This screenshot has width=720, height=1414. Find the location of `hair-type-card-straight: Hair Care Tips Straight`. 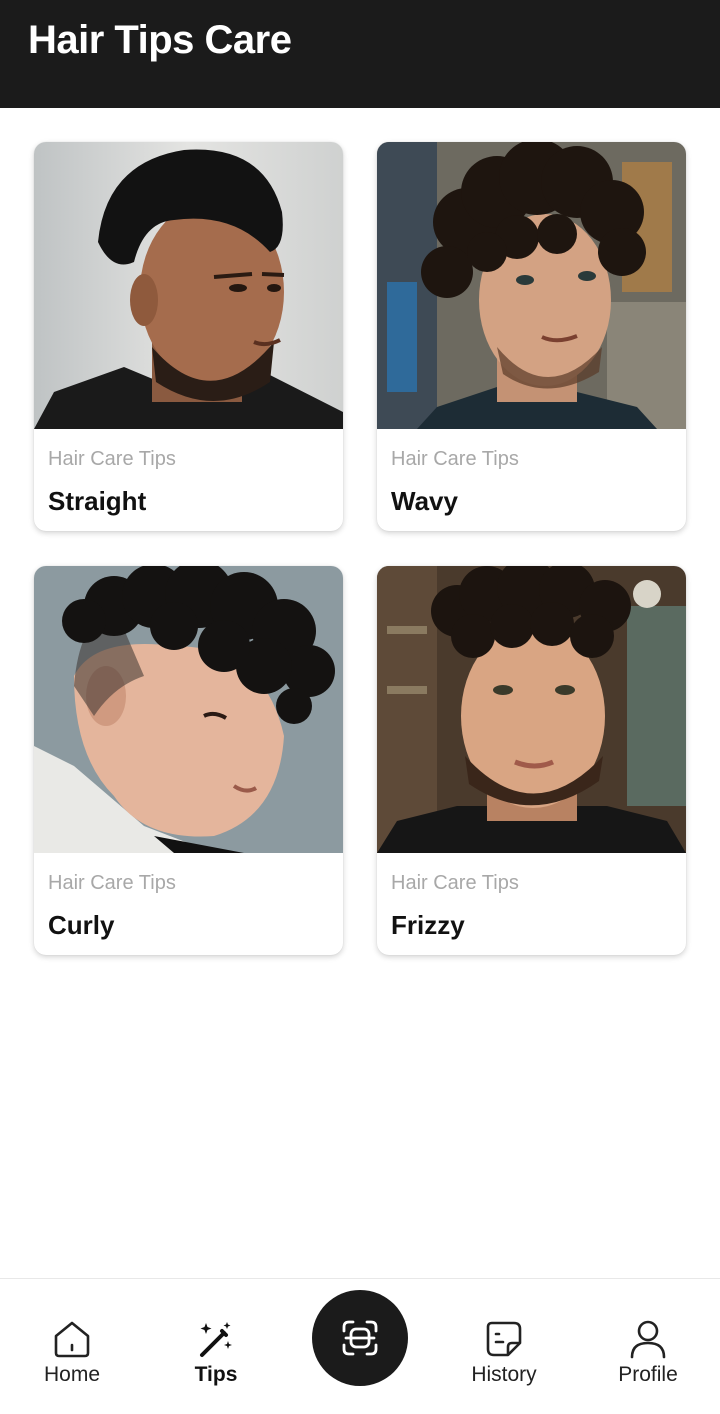

hair-type-card-straight: Hair Care Tips Straight is located at coordinates (188, 336).